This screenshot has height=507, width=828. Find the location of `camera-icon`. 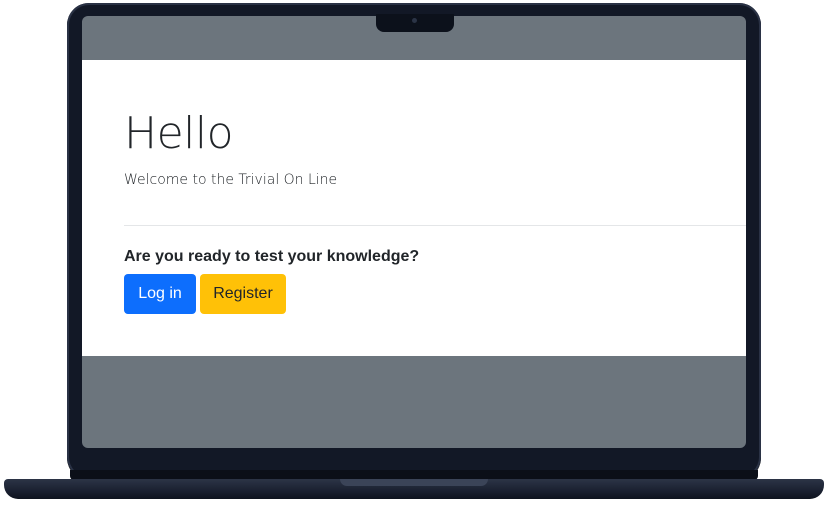

camera-icon is located at coordinates (414, 20).